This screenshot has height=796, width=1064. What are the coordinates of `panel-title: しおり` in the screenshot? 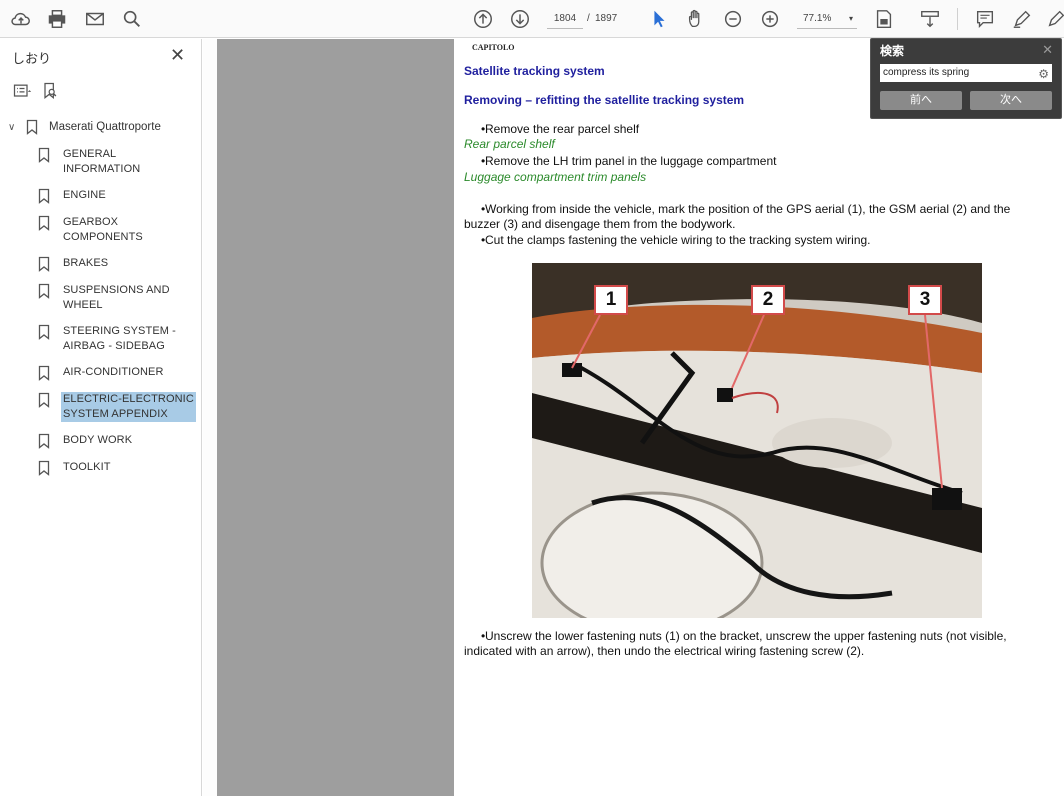 It's located at (32, 58).